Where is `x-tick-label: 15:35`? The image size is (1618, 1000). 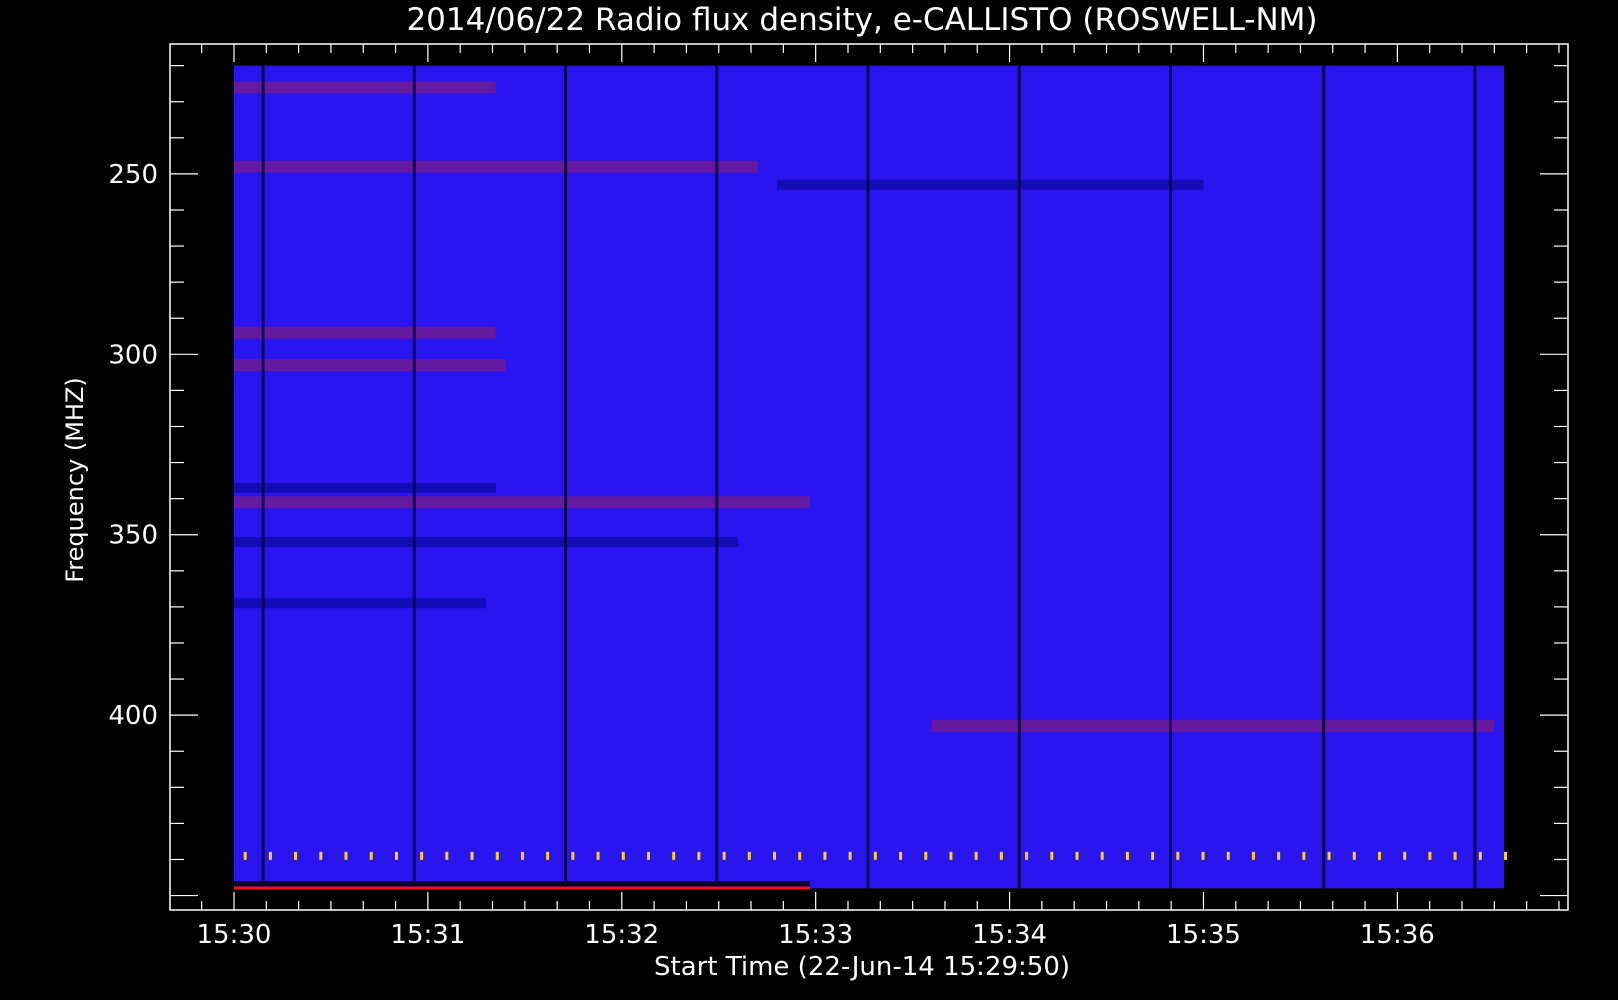
x-tick-label: 15:35 is located at coordinates (1203, 935).